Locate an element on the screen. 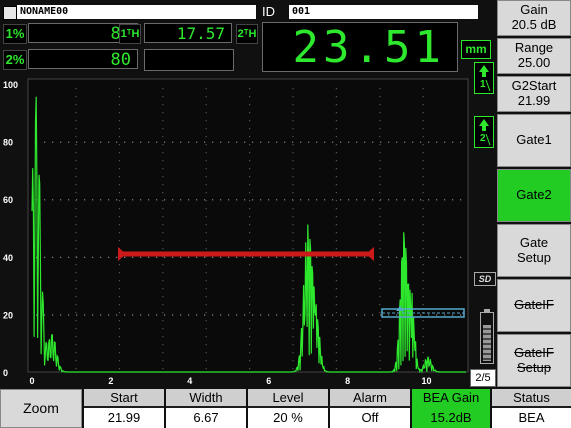 The width and height of the screenshot is (571, 428). reading-1-tag: 1% is located at coordinates (15, 34).